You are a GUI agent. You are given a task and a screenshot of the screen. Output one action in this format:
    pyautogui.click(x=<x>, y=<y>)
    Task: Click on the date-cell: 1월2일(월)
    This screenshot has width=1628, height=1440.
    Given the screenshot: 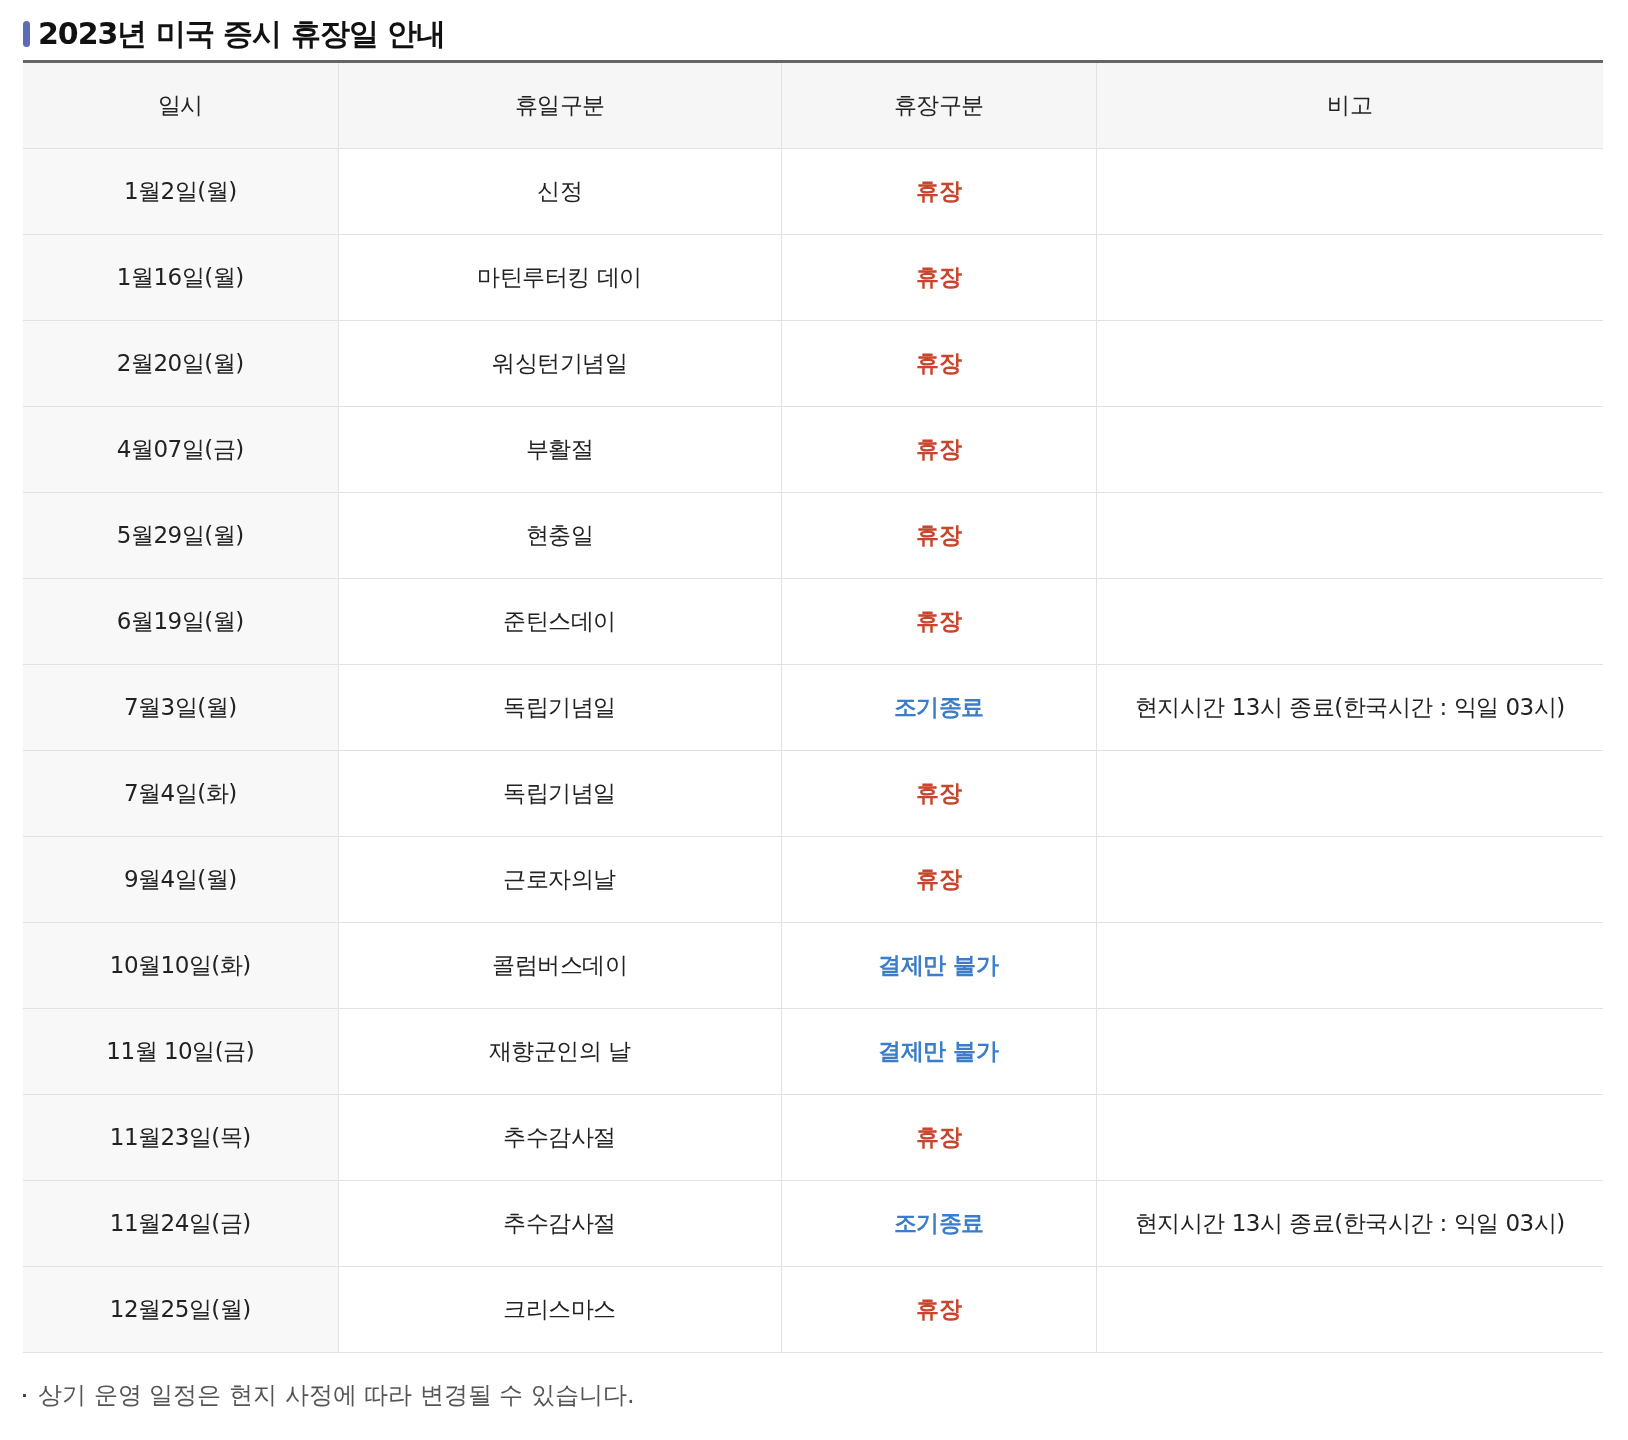 What is the action you would take?
    pyautogui.click(x=180, y=191)
    